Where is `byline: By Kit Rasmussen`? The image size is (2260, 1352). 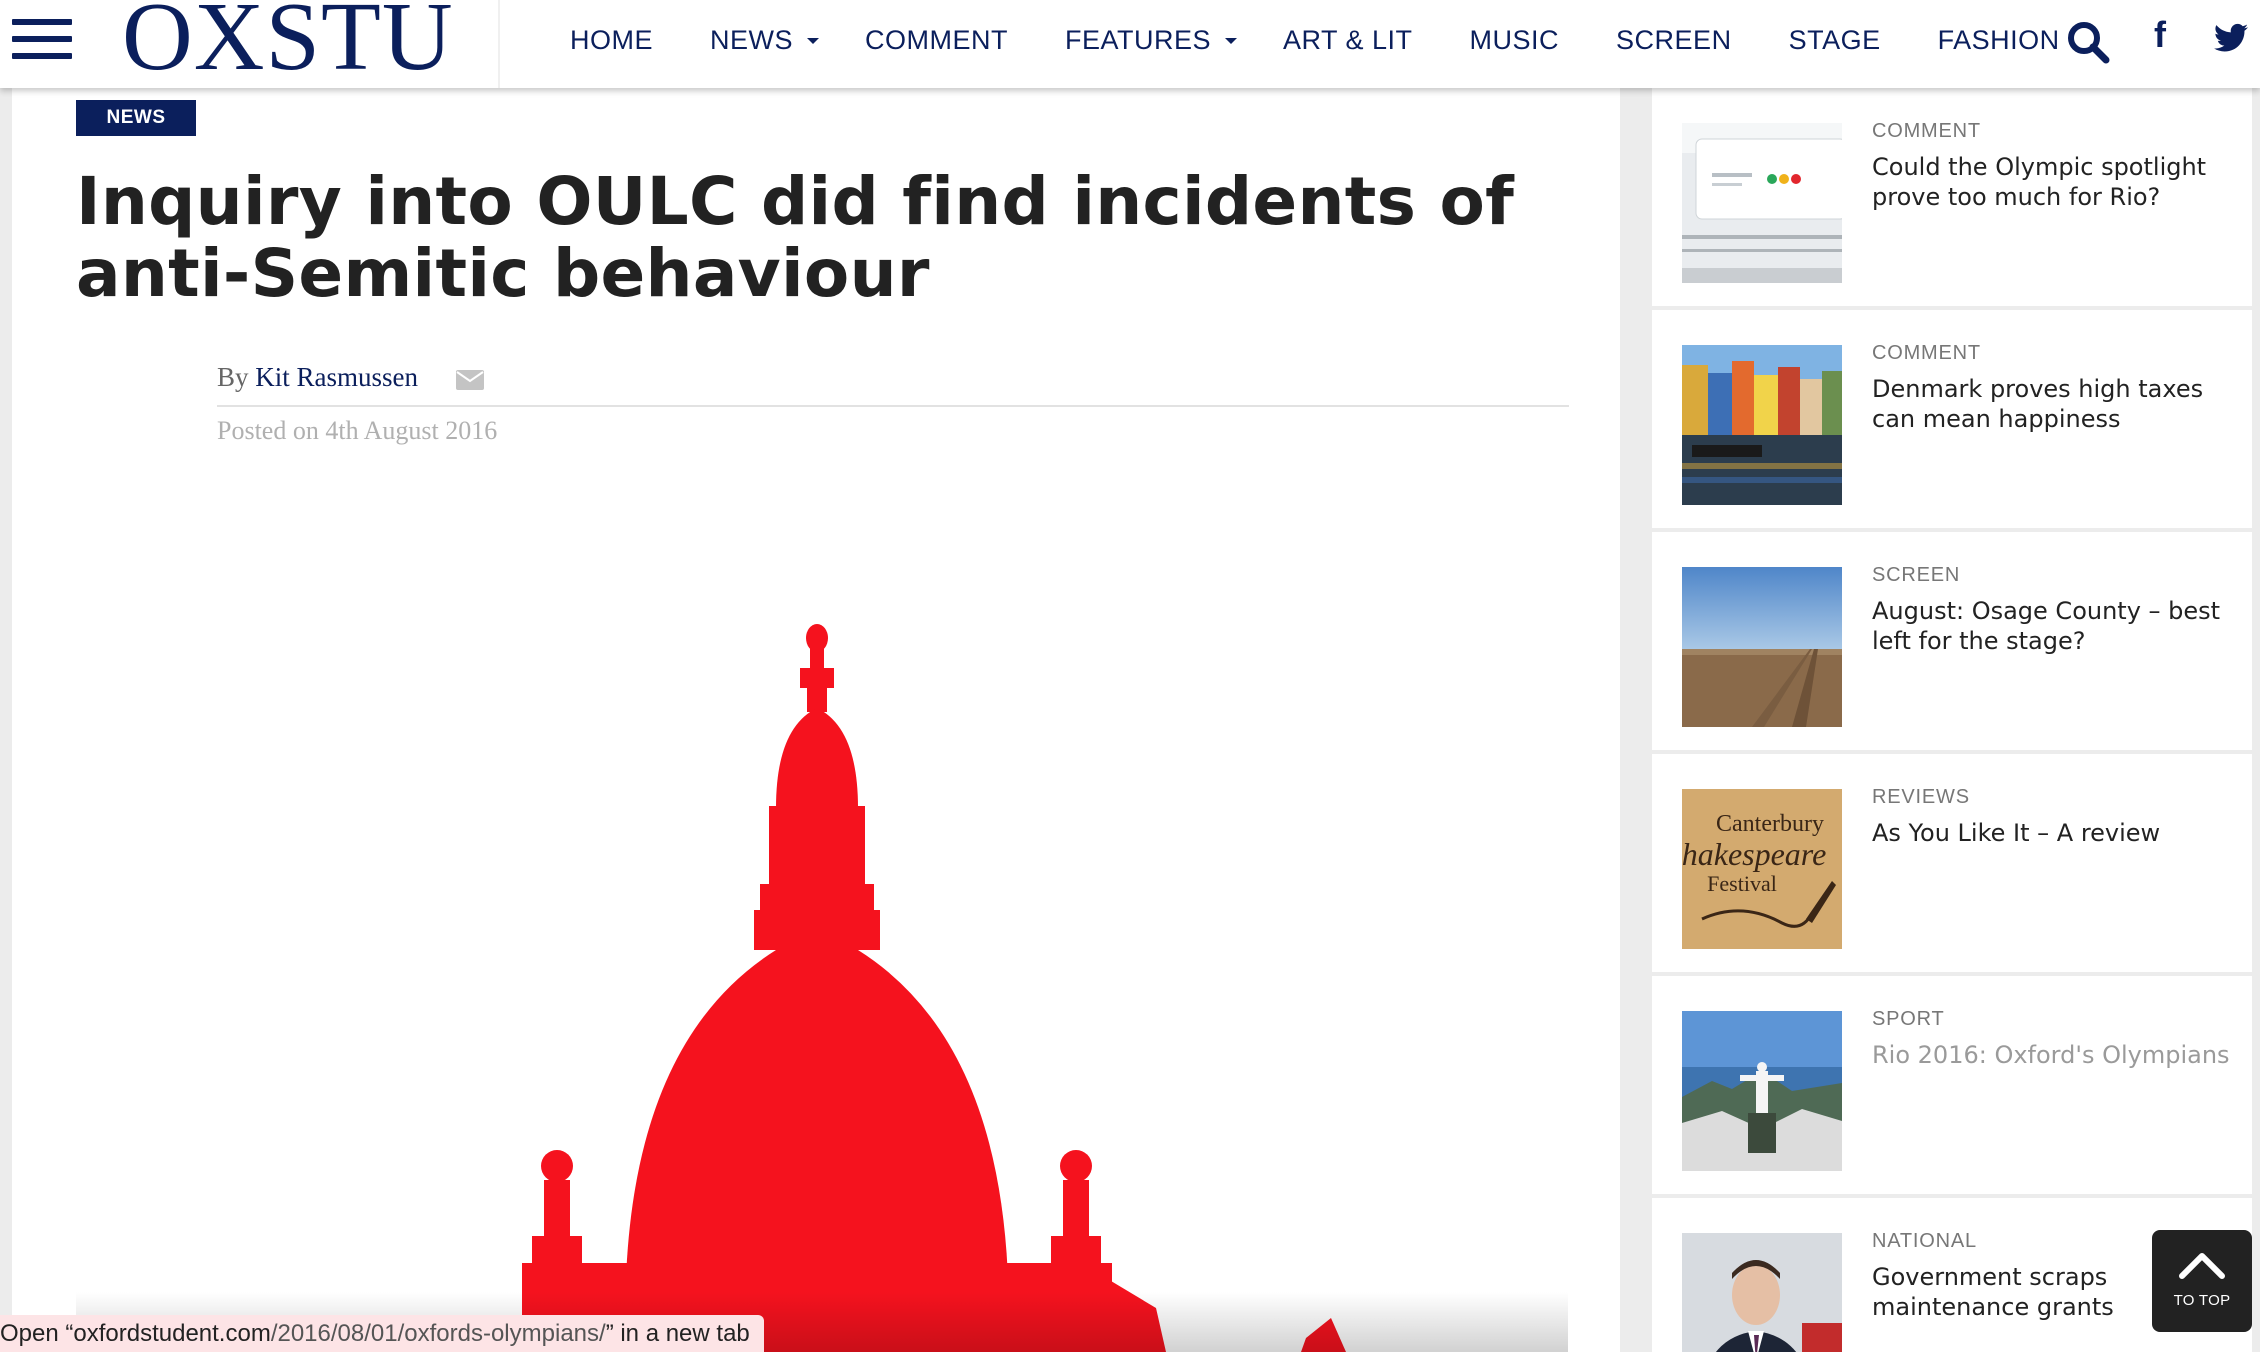
byline: By Kit Rasmussen is located at coordinates (317, 377).